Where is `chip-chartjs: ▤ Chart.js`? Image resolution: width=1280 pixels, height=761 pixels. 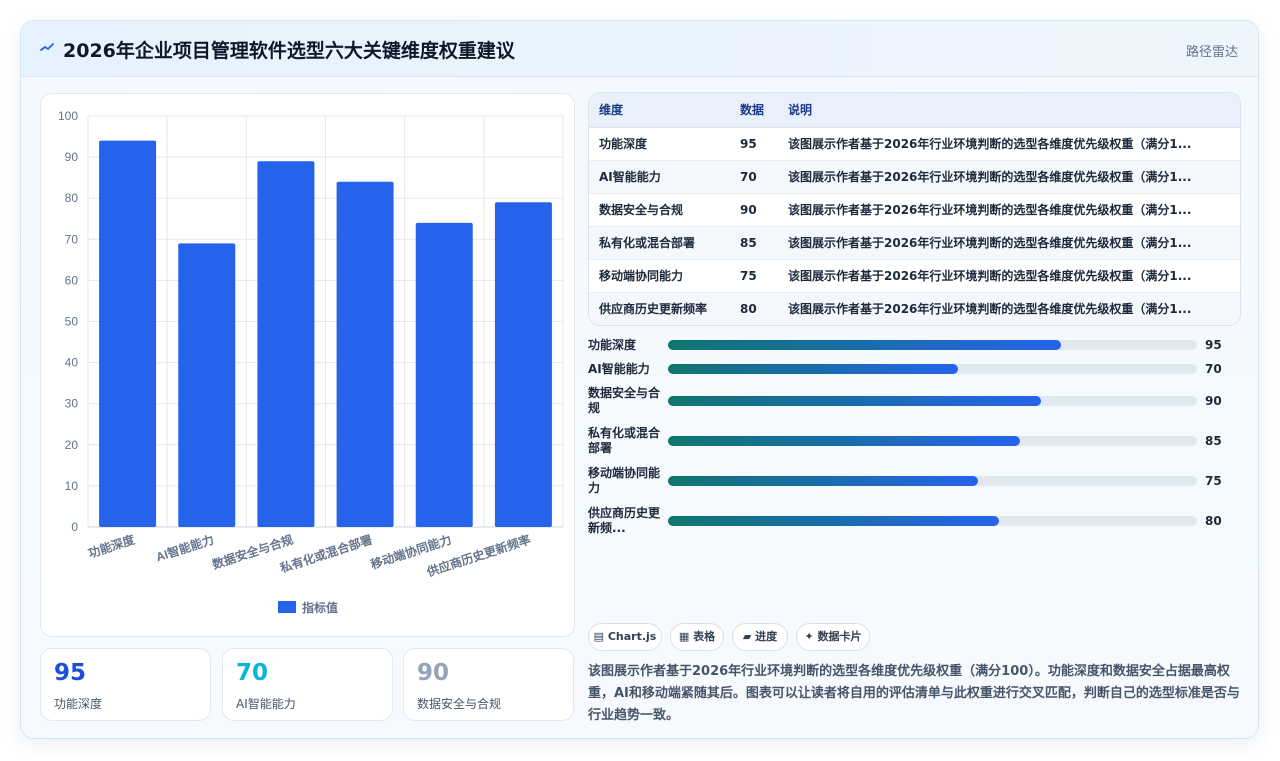 chip-chartjs: ▤ Chart.js is located at coordinates (625, 637).